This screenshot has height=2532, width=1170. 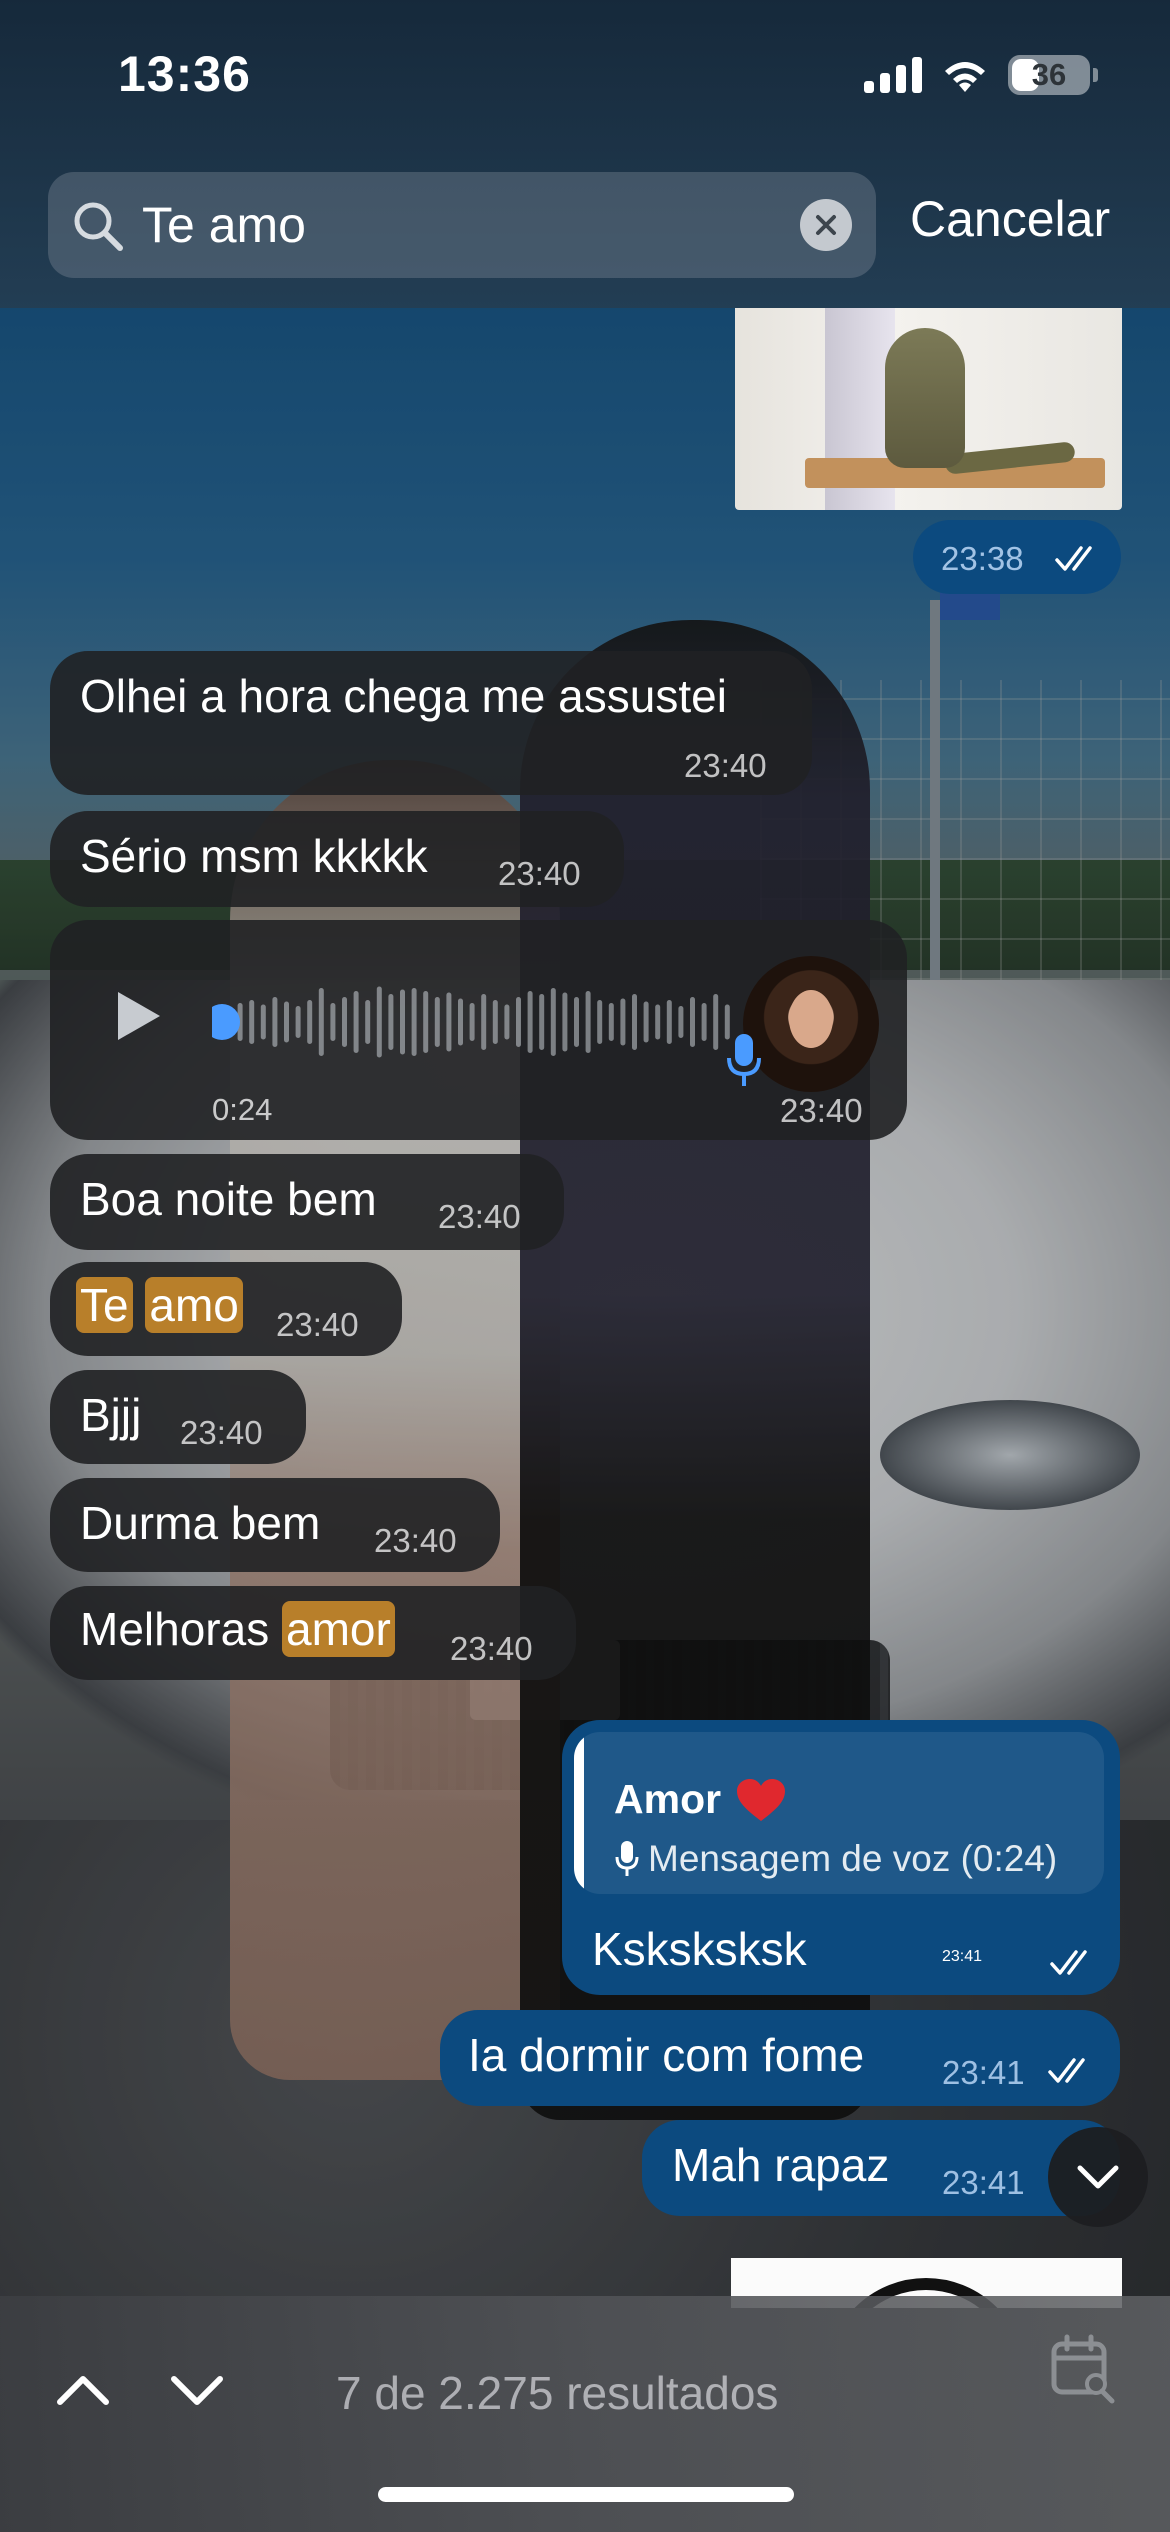 I want to click on cancel-button: Cancelar, so click(x=1010, y=219).